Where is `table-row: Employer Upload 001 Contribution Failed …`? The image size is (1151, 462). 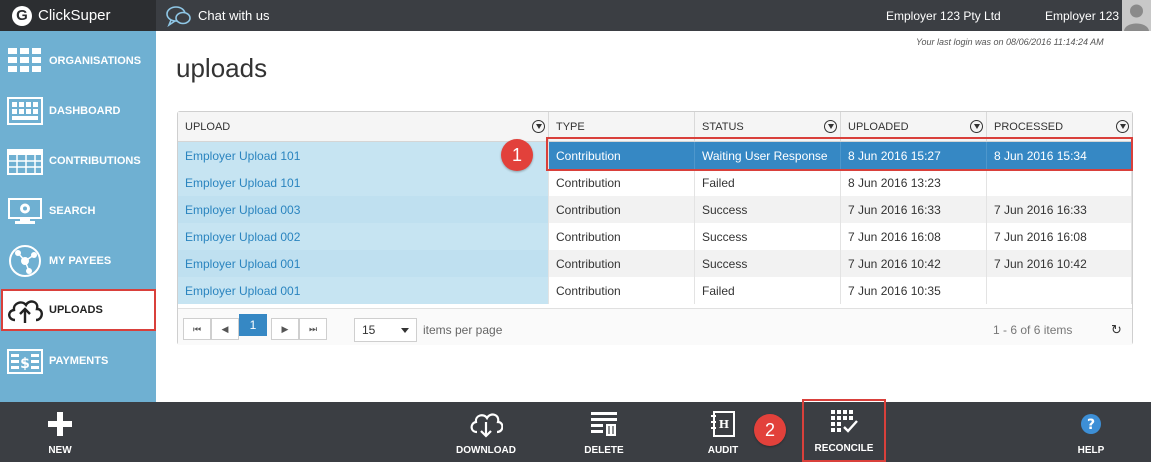
table-row: Employer Upload 001 Contribution Failed … is located at coordinates (655, 290).